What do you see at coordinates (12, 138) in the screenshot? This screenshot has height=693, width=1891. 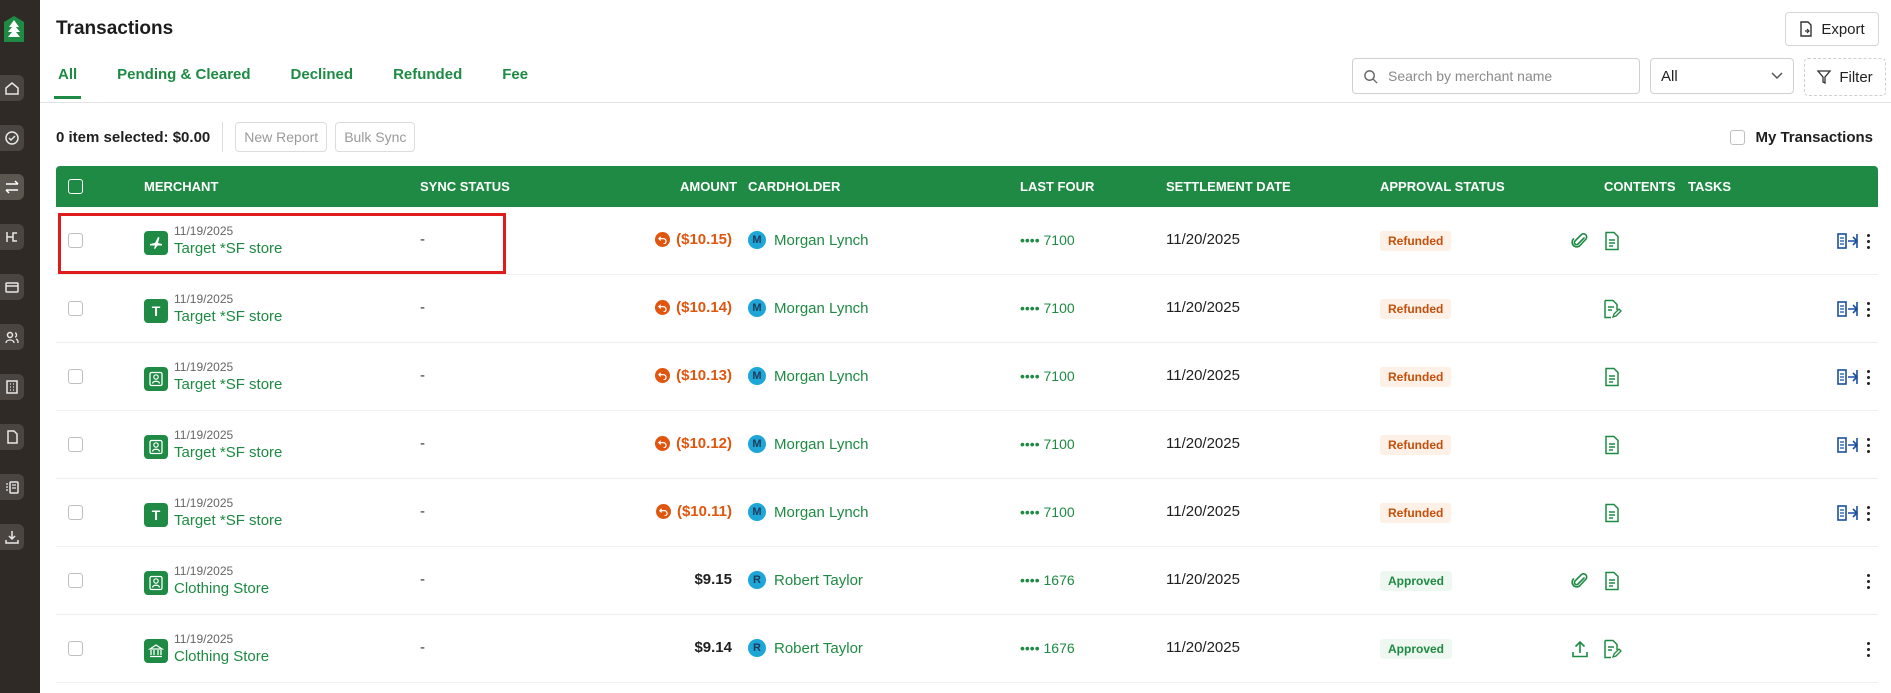 I see `nav-approvals-icon` at bounding box center [12, 138].